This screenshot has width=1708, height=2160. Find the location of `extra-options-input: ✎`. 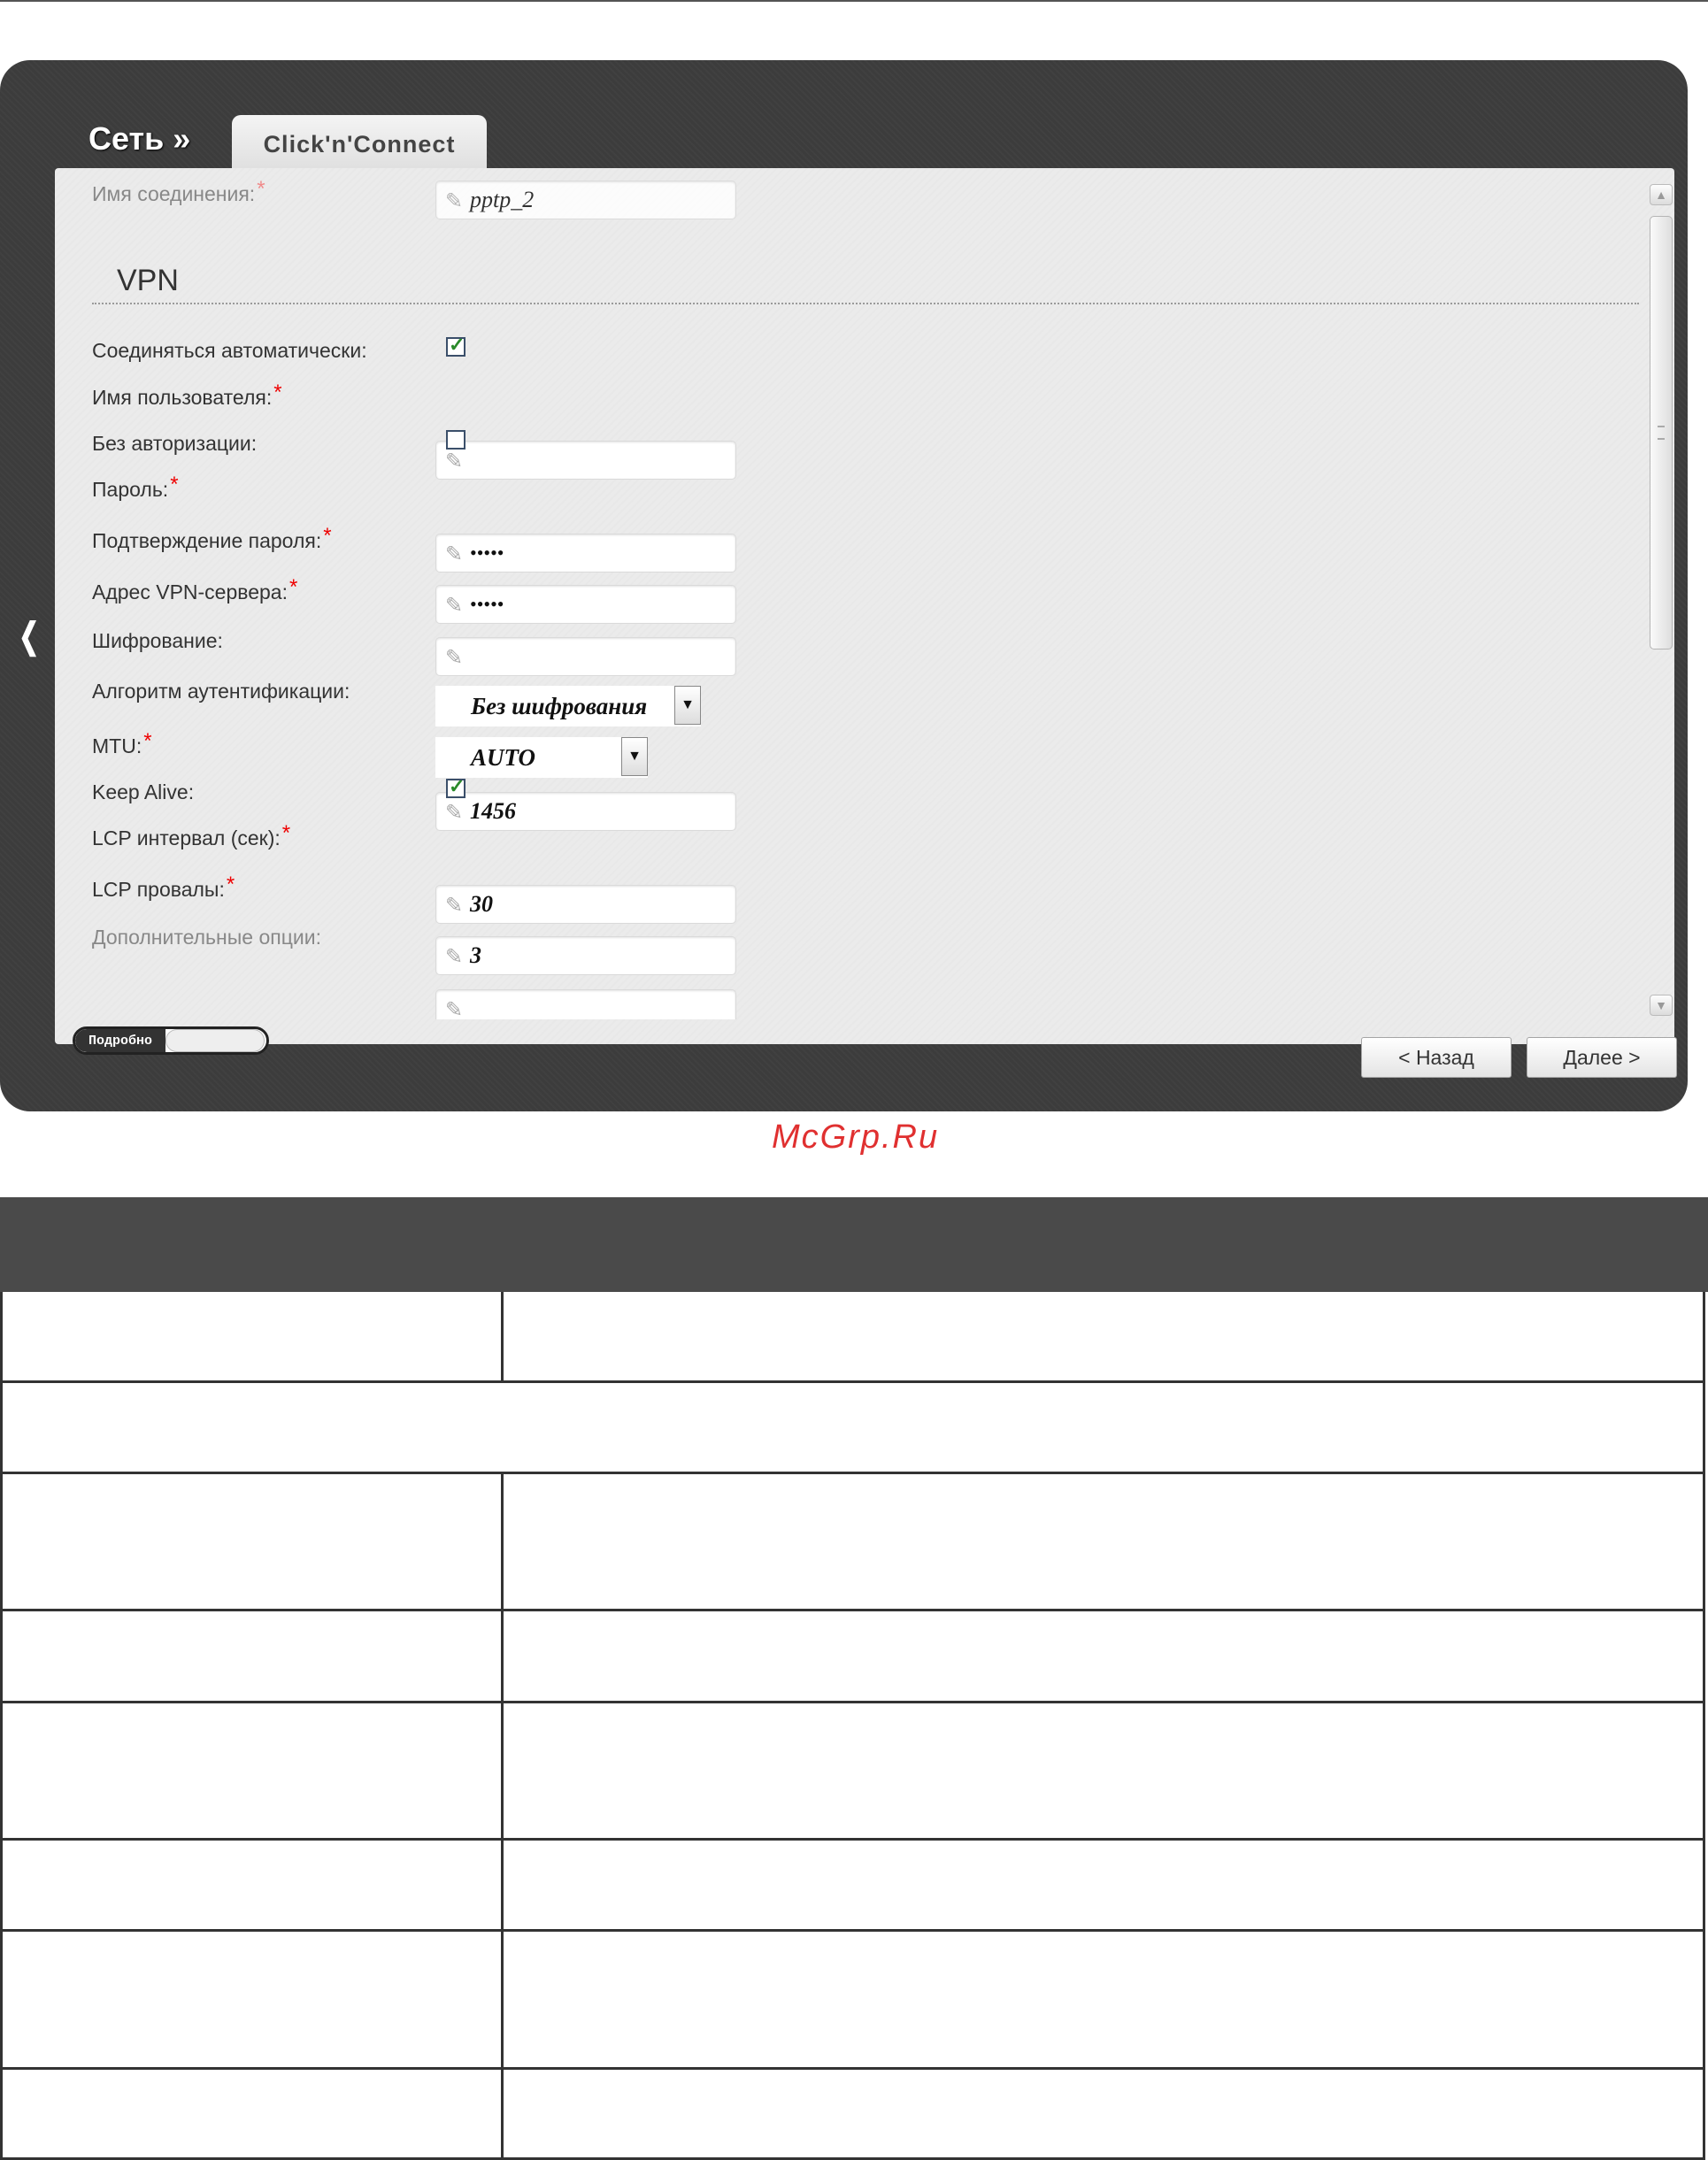

extra-options-input: ✎ is located at coordinates (585, 1004).